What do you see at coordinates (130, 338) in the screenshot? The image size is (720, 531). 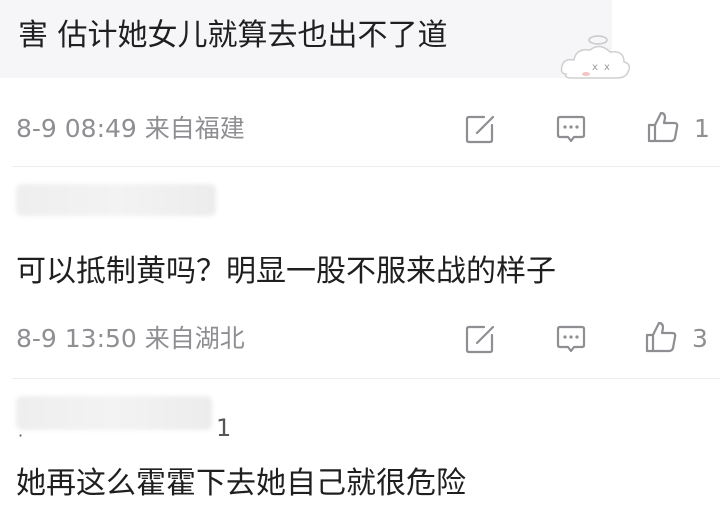 I see `comment-meta: 8-9 13:50 来自湖北` at bounding box center [130, 338].